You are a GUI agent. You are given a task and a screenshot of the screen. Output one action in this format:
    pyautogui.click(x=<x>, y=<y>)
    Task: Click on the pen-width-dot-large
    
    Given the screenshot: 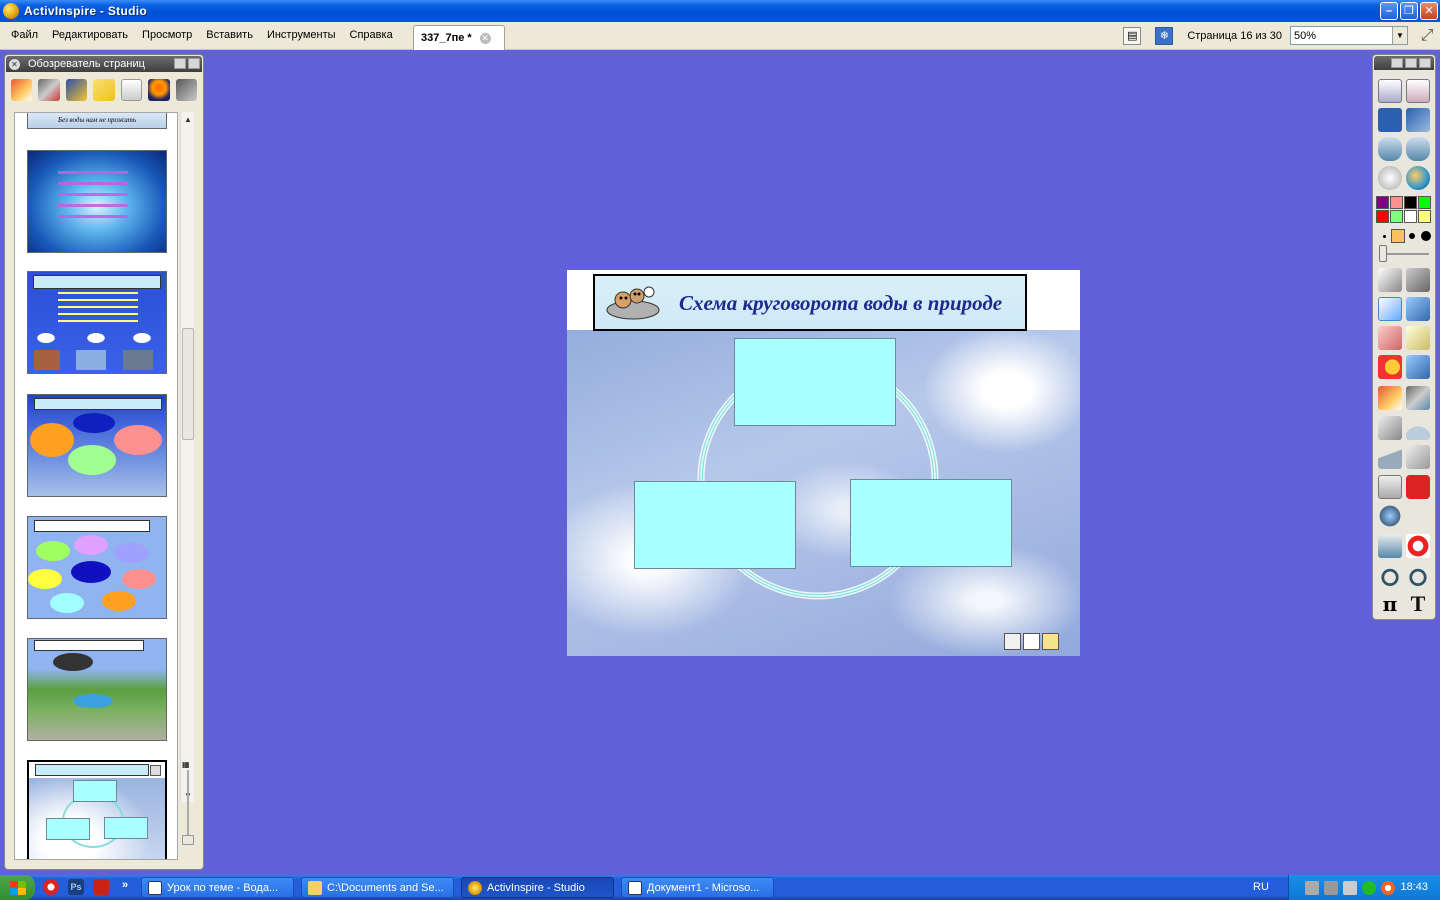 What is the action you would take?
    pyautogui.click(x=1426, y=236)
    